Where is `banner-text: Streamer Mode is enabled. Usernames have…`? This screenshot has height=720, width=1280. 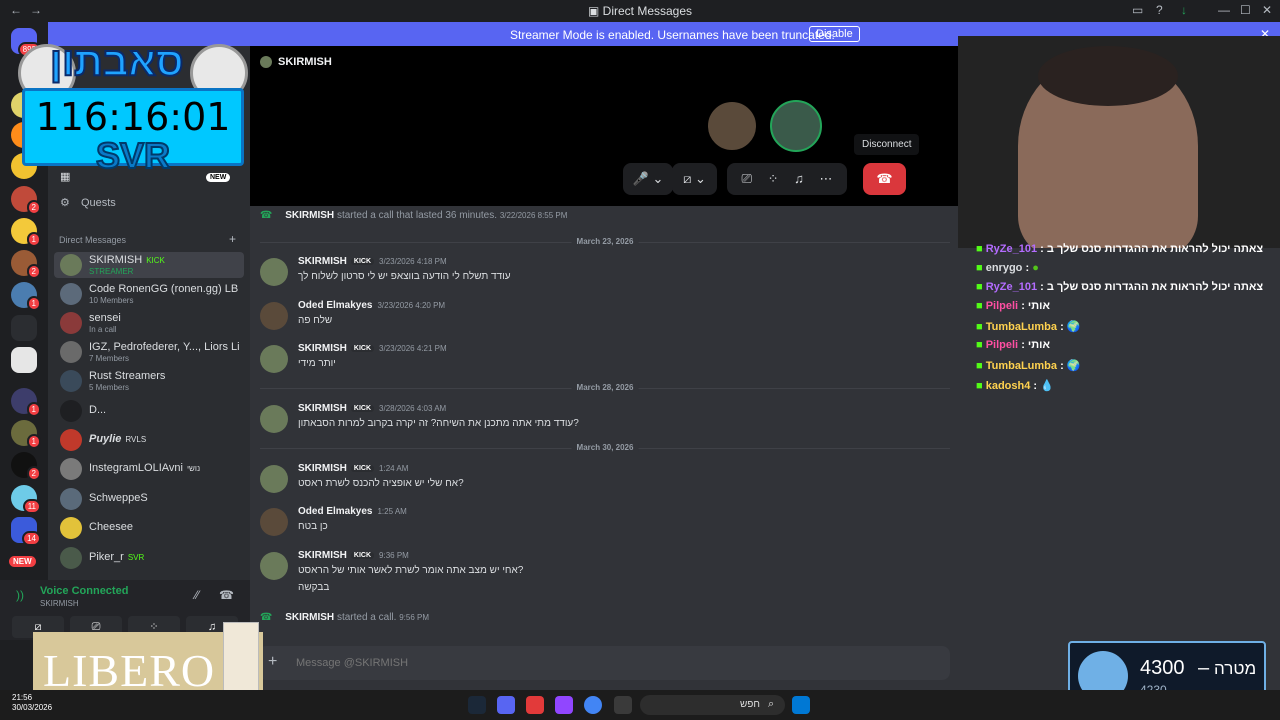 banner-text: Streamer Mode is enabled. Usernames have… is located at coordinates (672, 35).